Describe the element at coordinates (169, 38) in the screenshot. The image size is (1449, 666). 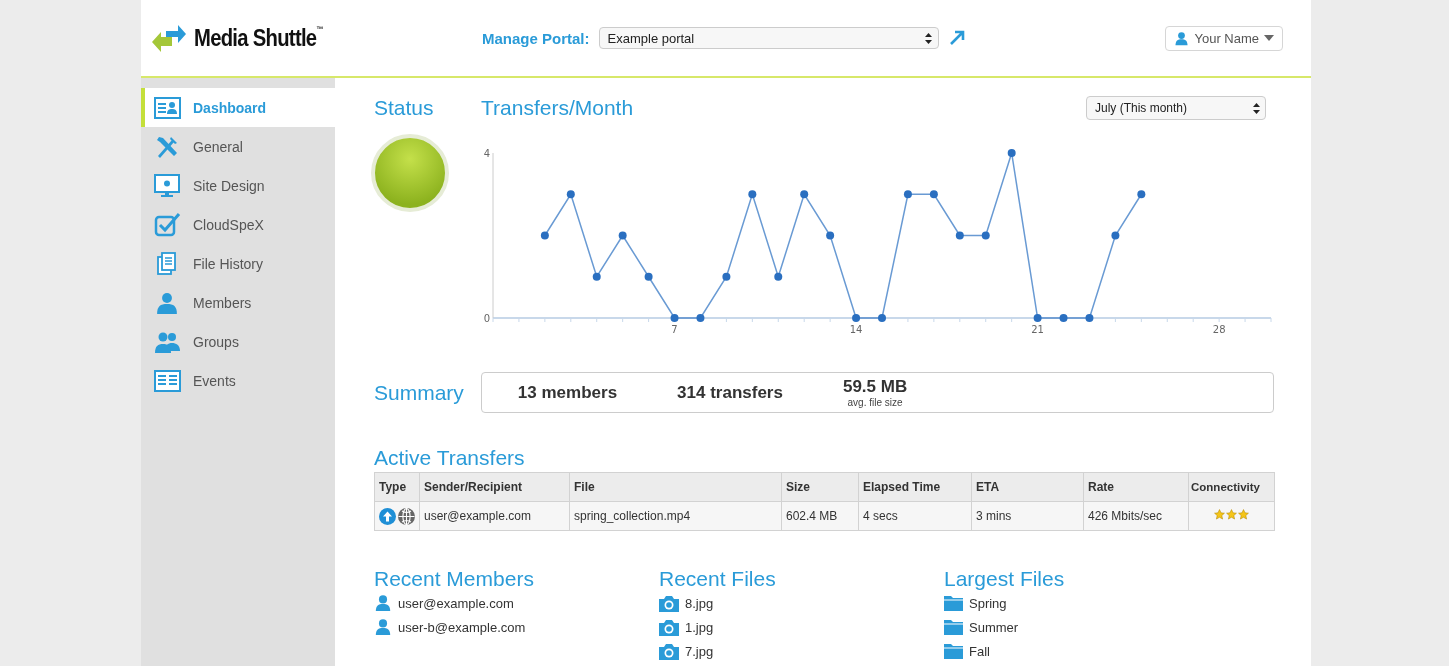
I see `logo-arrows-icon` at that location.